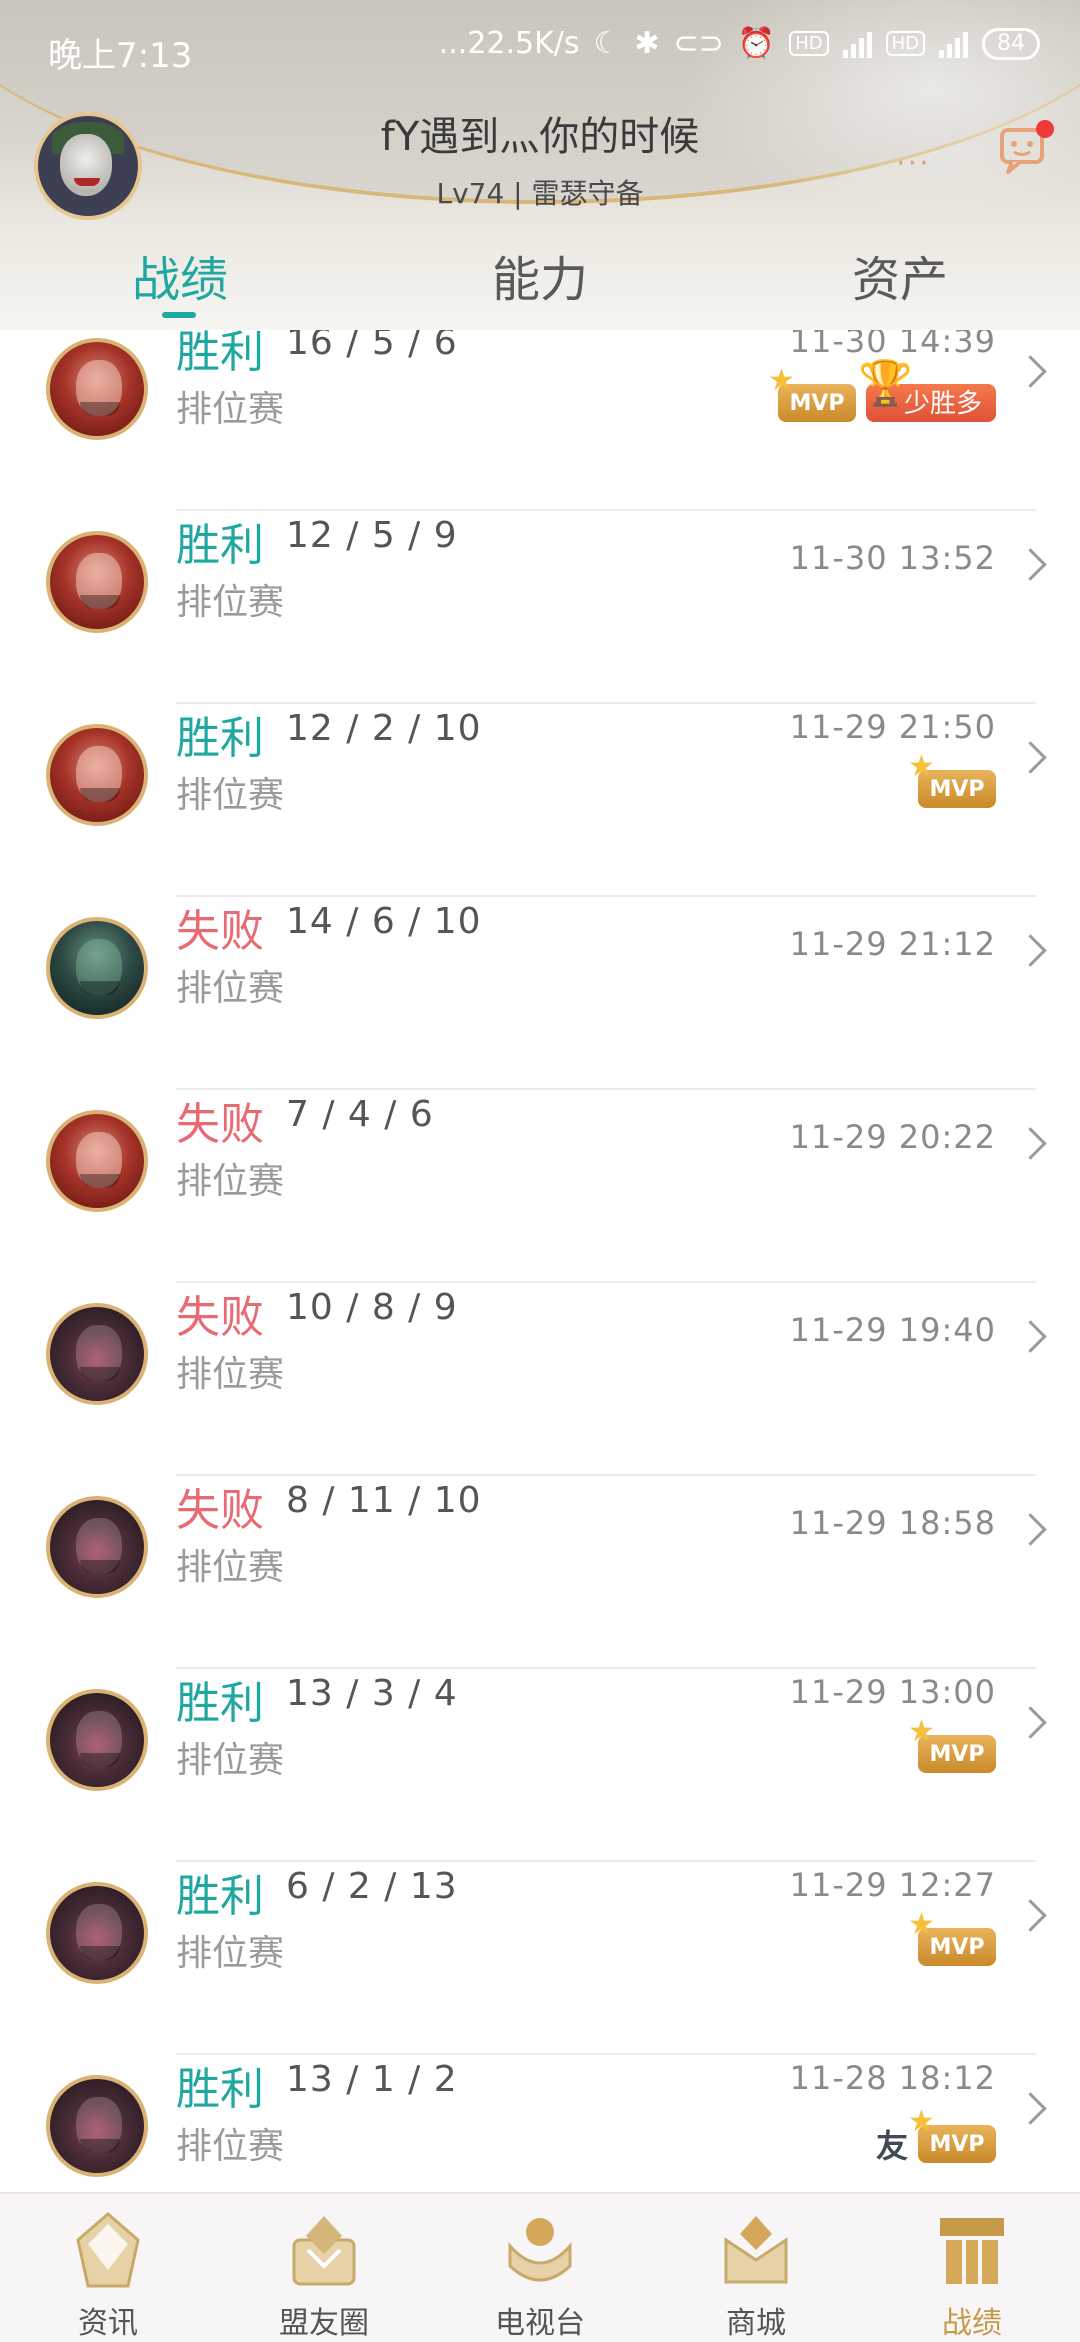  What do you see at coordinates (900, 275) in the screenshot?
I see `tab-assets: 资产` at bounding box center [900, 275].